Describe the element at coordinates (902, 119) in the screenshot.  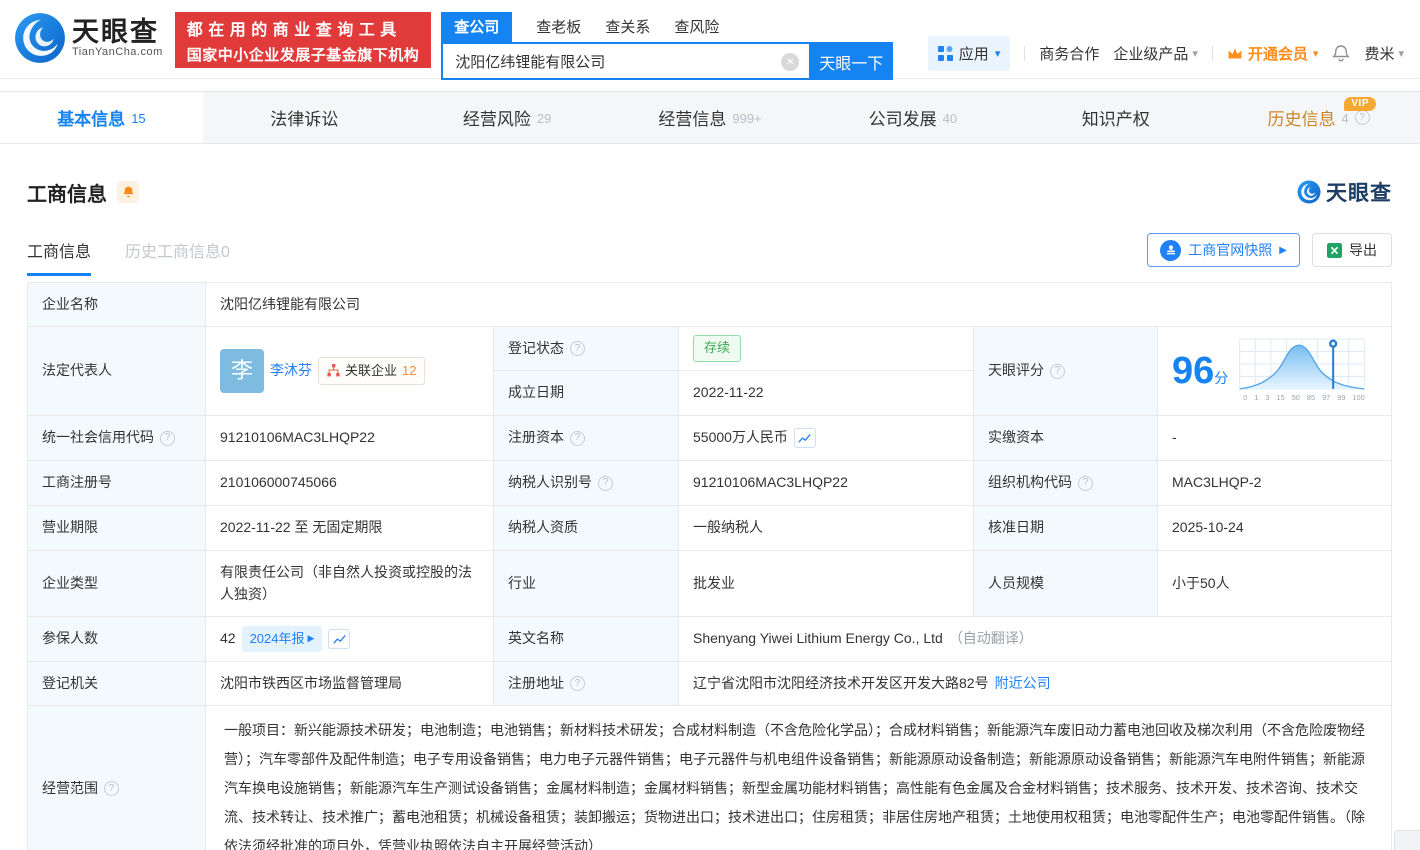
I see `tab-label: 公司发展` at that location.